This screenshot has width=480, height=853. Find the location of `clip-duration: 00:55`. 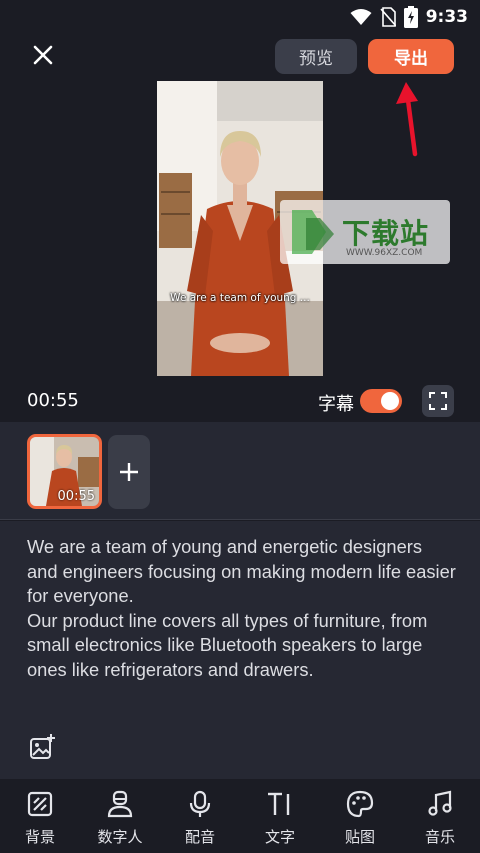

clip-duration: 00:55 is located at coordinates (76, 496).